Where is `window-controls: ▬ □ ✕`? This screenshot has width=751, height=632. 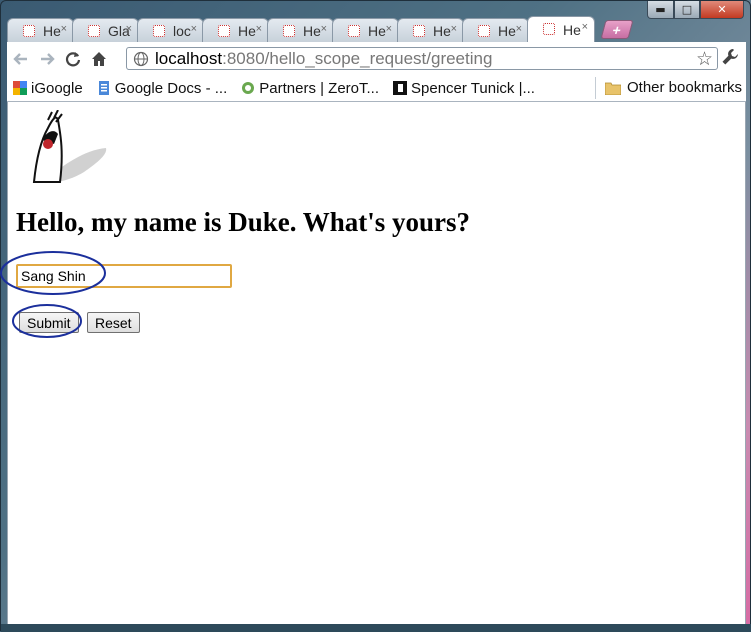
window-controls: ▬ □ ✕ is located at coordinates (695, 10).